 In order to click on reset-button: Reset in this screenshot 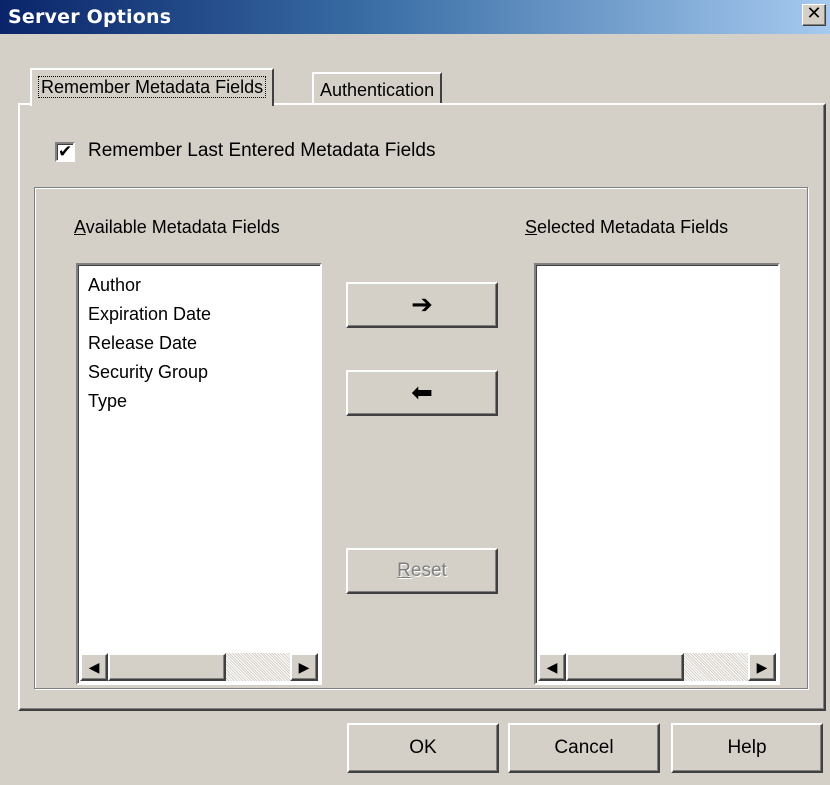, I will do `click(422, 571)`.